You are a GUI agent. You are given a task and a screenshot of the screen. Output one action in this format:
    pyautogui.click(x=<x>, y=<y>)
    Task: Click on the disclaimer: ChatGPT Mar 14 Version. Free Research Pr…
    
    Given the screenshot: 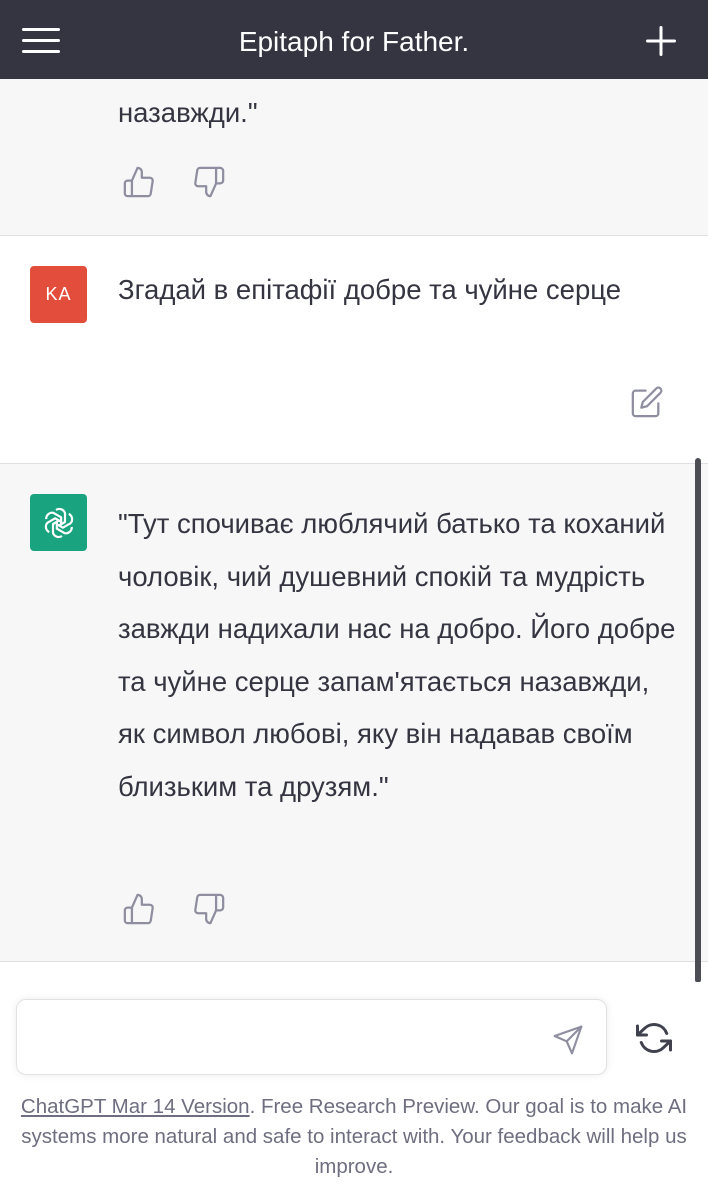 What is the action you would take?
    pyautogui.click(x=354, y=1137)
    